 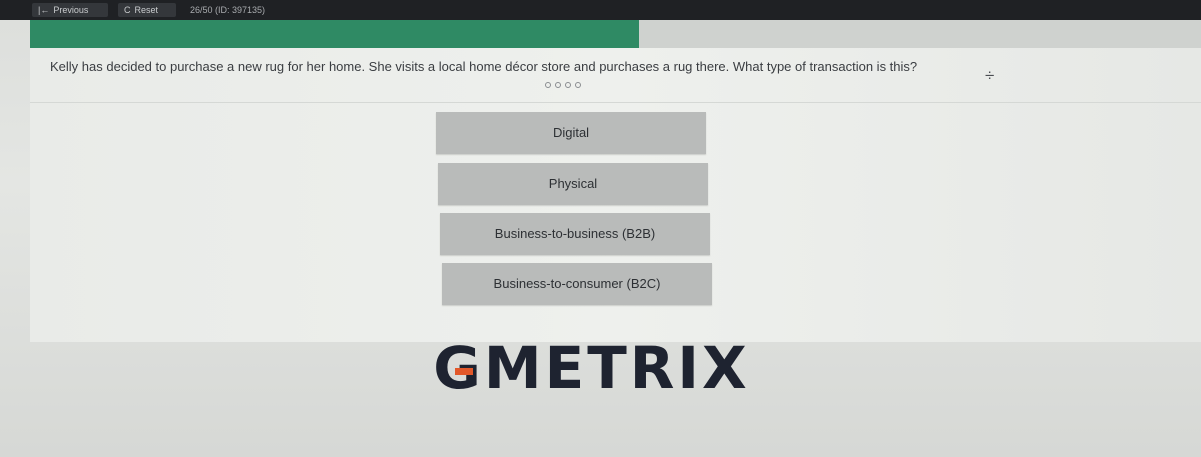 I want to click on logo-text: GMETRIX, so click(x=591, y=368).